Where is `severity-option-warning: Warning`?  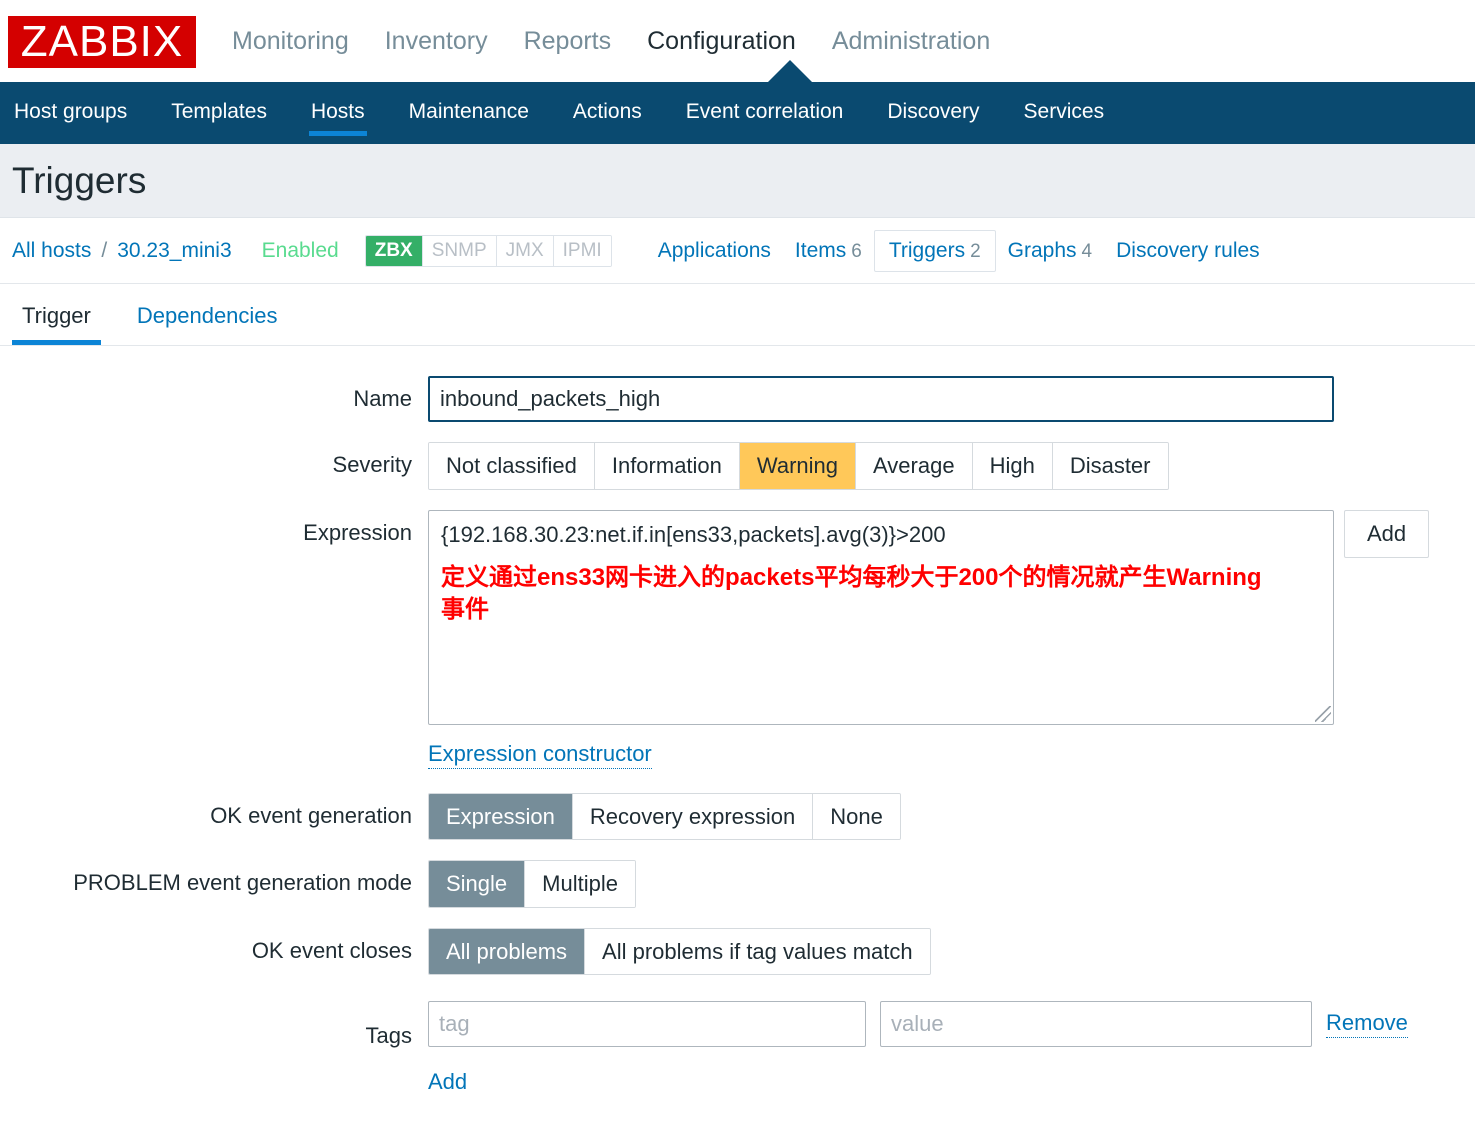 severity-option-warning: Warning is located at coordinates (798, 466).